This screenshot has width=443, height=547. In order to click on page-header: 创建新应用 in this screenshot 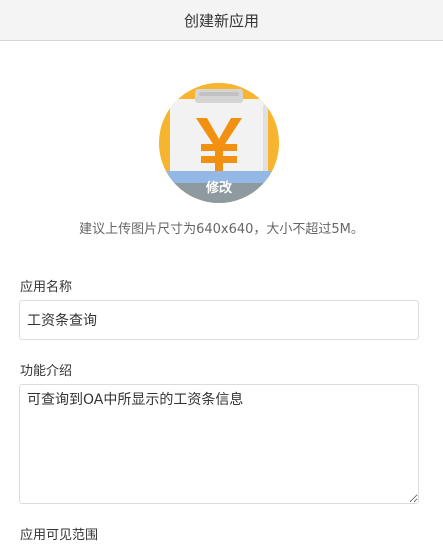, I will do `click(221, 20)`.